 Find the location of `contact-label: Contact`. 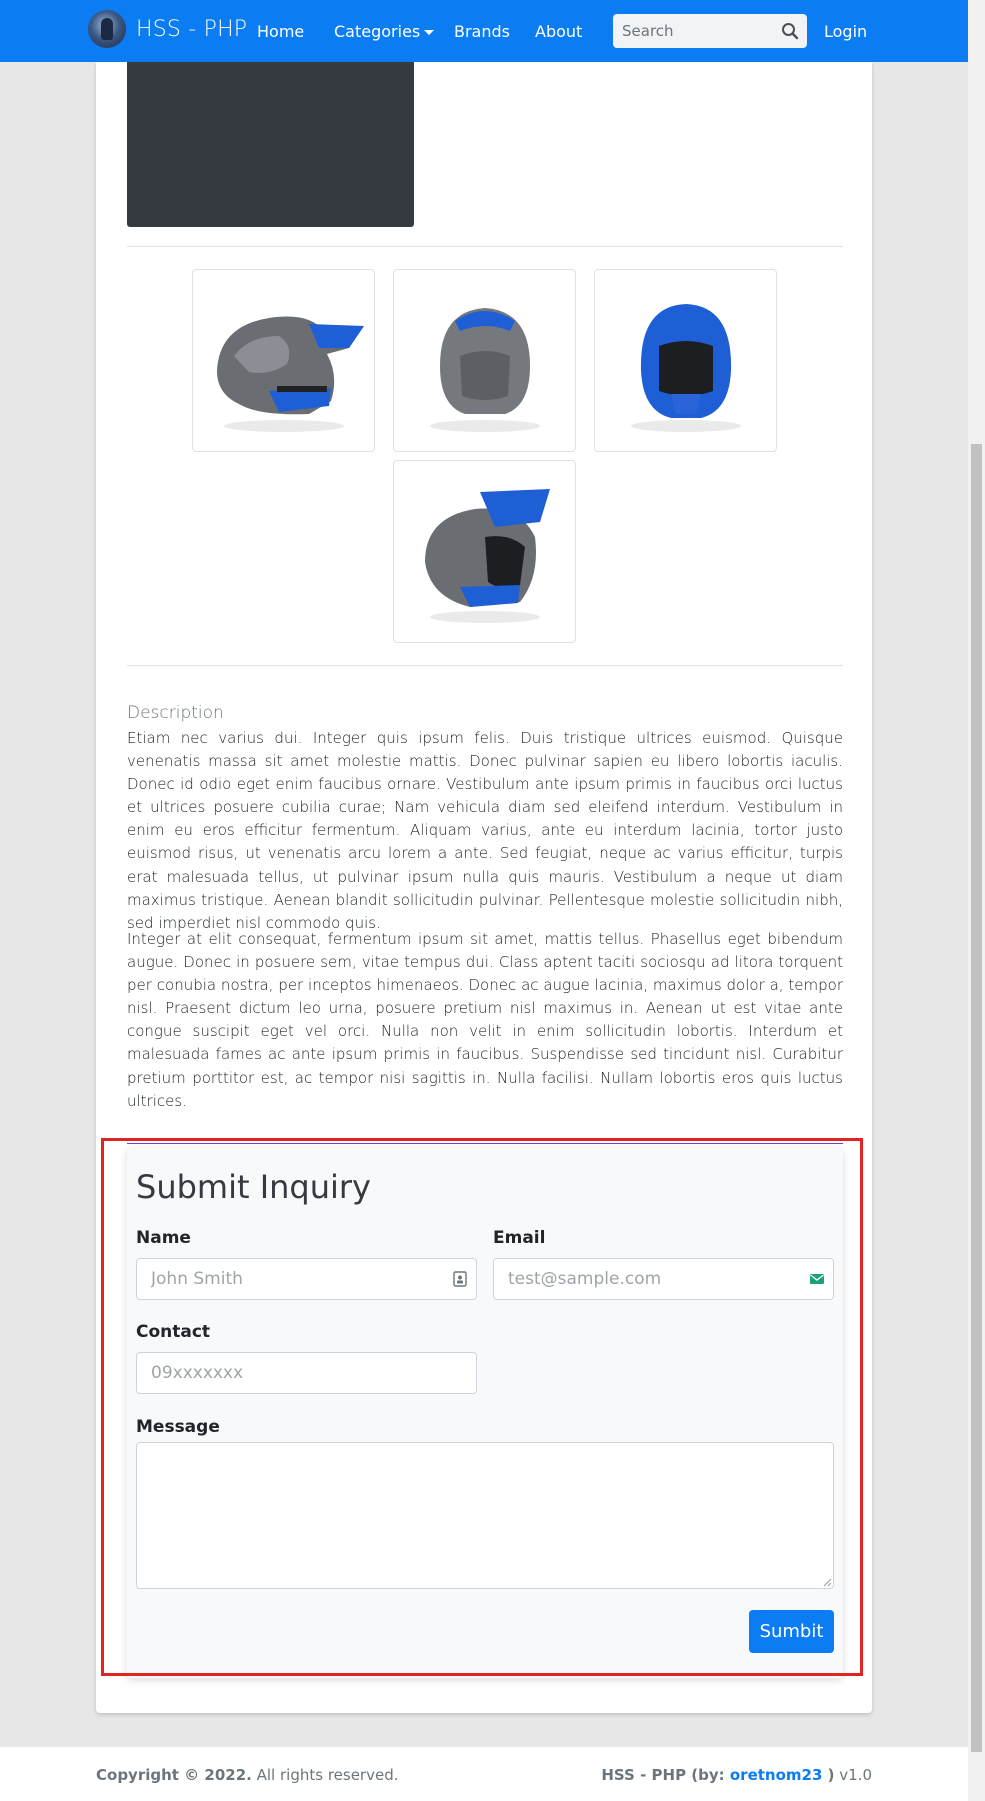

contact-label: Contact is located at coordinates (173, 1332).